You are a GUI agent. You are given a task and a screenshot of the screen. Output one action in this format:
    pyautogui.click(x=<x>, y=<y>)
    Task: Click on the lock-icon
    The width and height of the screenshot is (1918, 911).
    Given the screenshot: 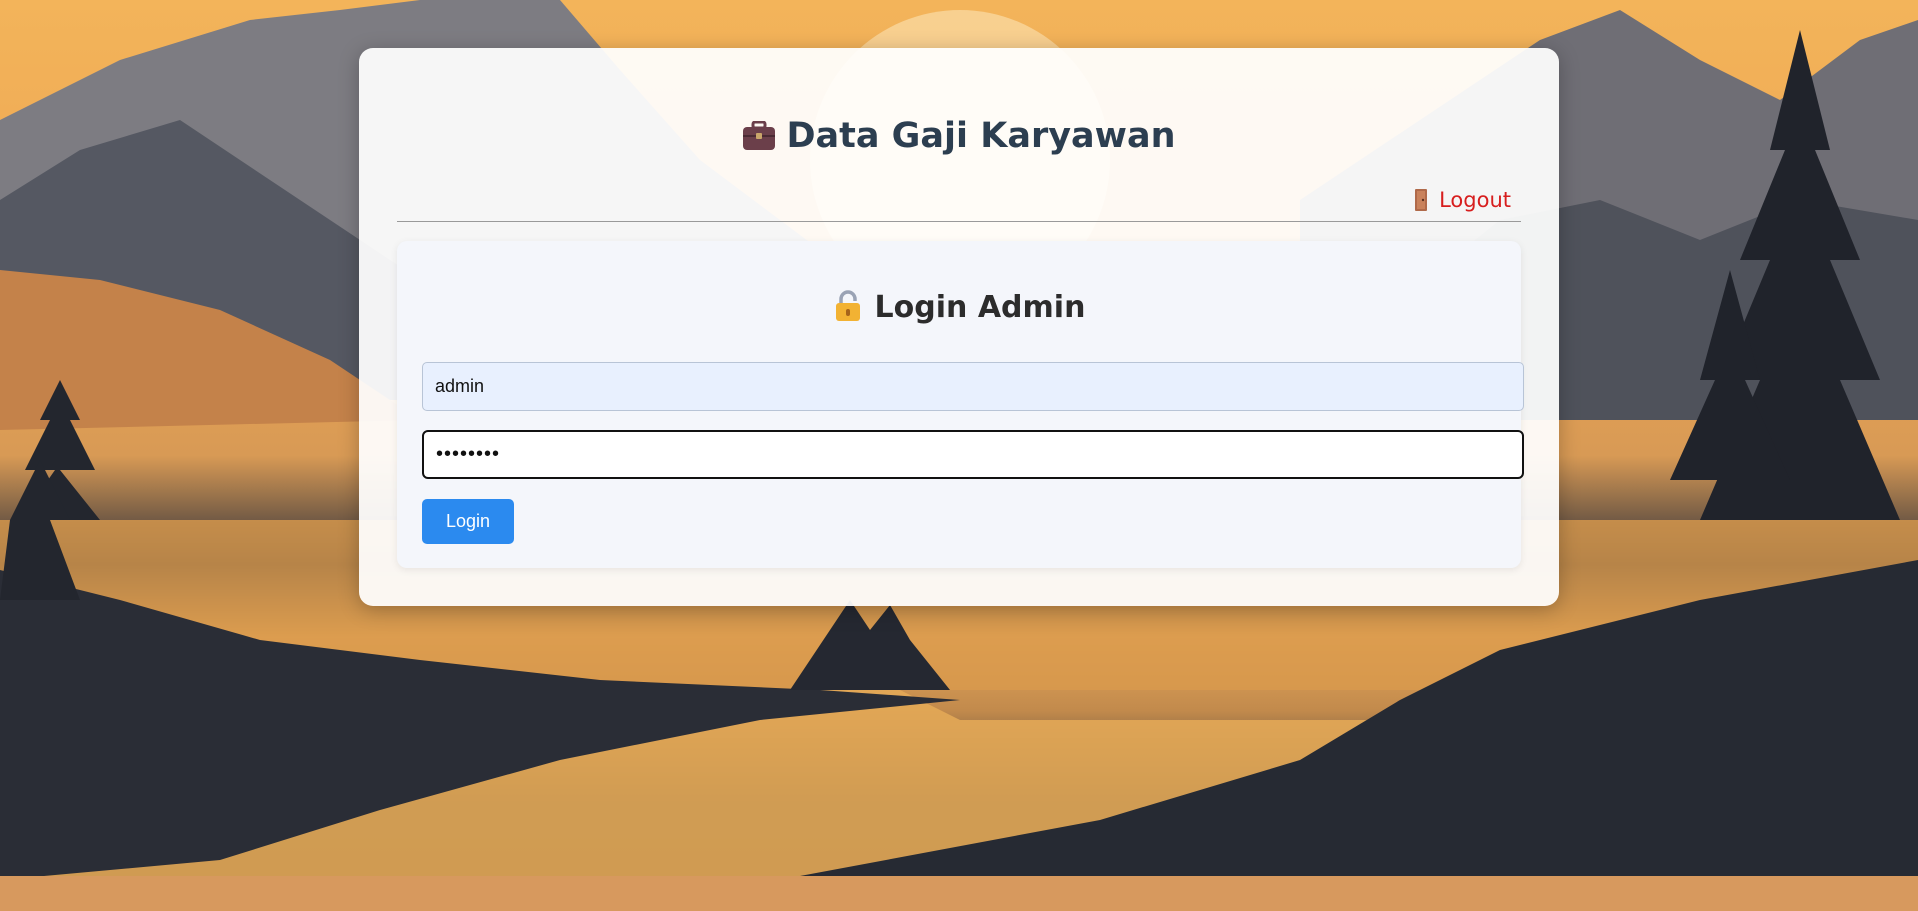 What is the action you would take?
    pyautogui.click(x=848, y=306)
    